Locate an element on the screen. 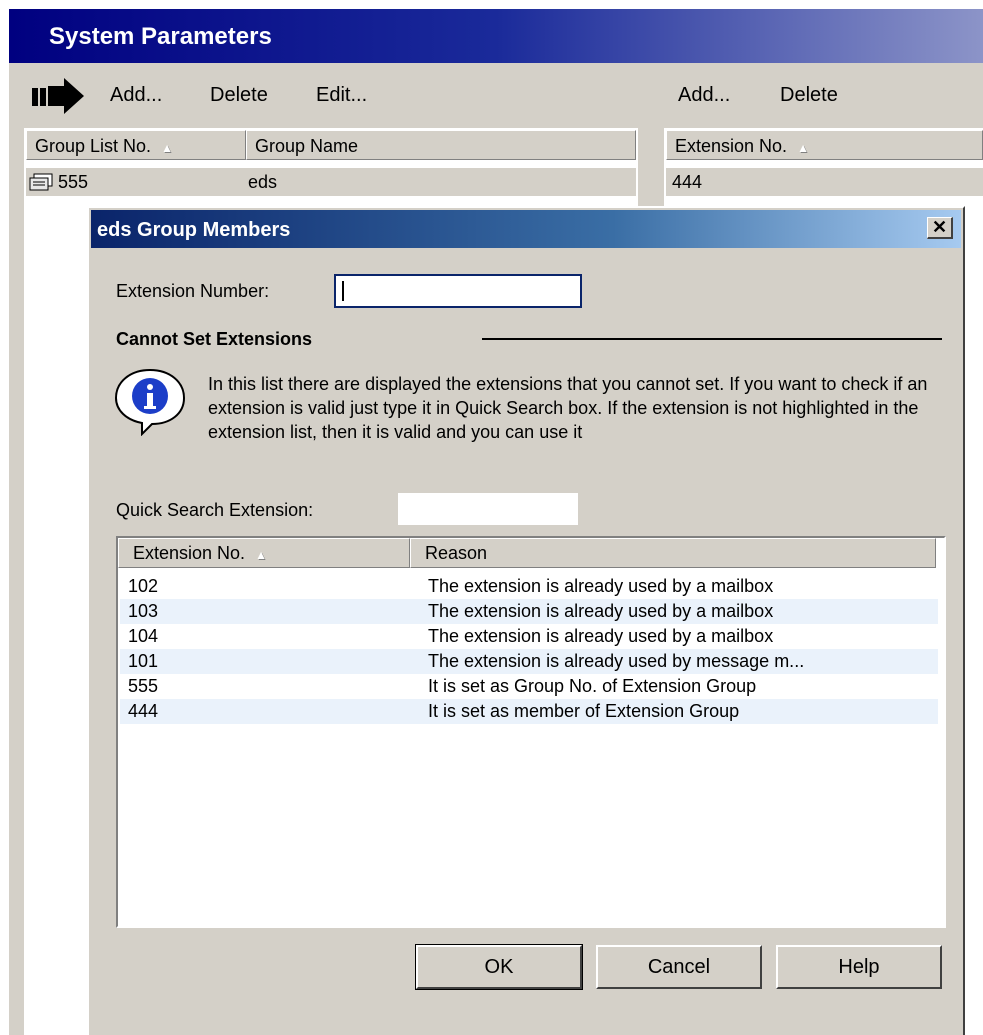 The height and width of the screenshot is (1035, 983). section-divider is located at coordinates (712, 339).